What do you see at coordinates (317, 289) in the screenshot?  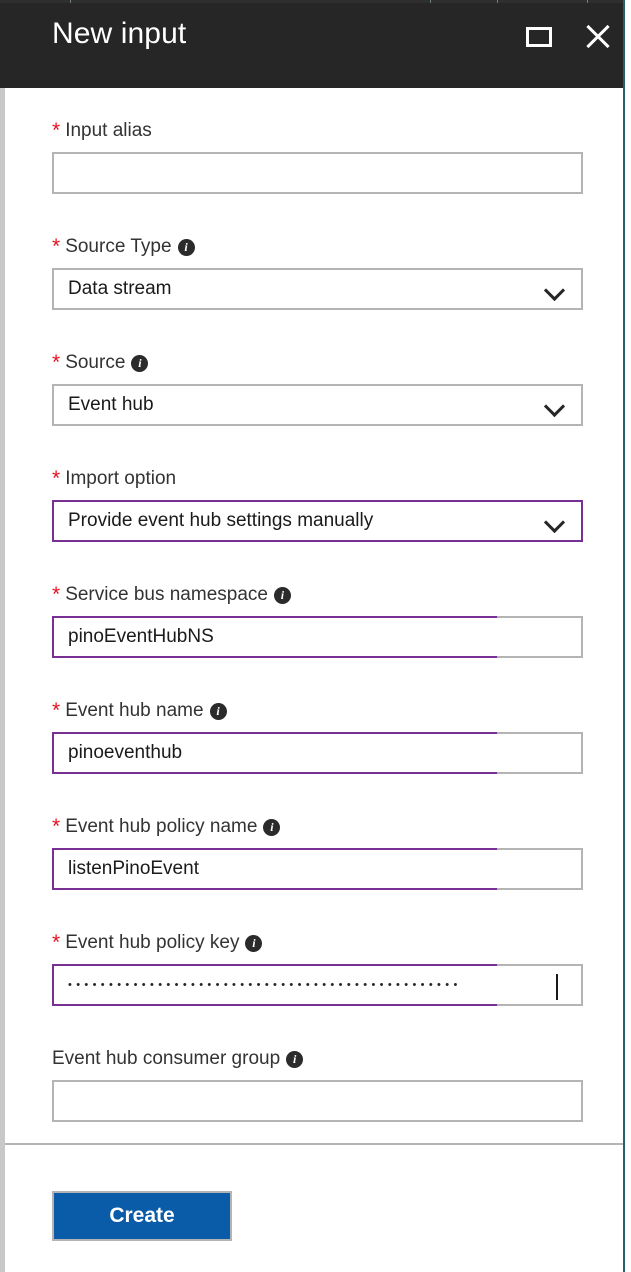 I see `source-type-dropdown: Data stream` at bounding box center [317, 289].